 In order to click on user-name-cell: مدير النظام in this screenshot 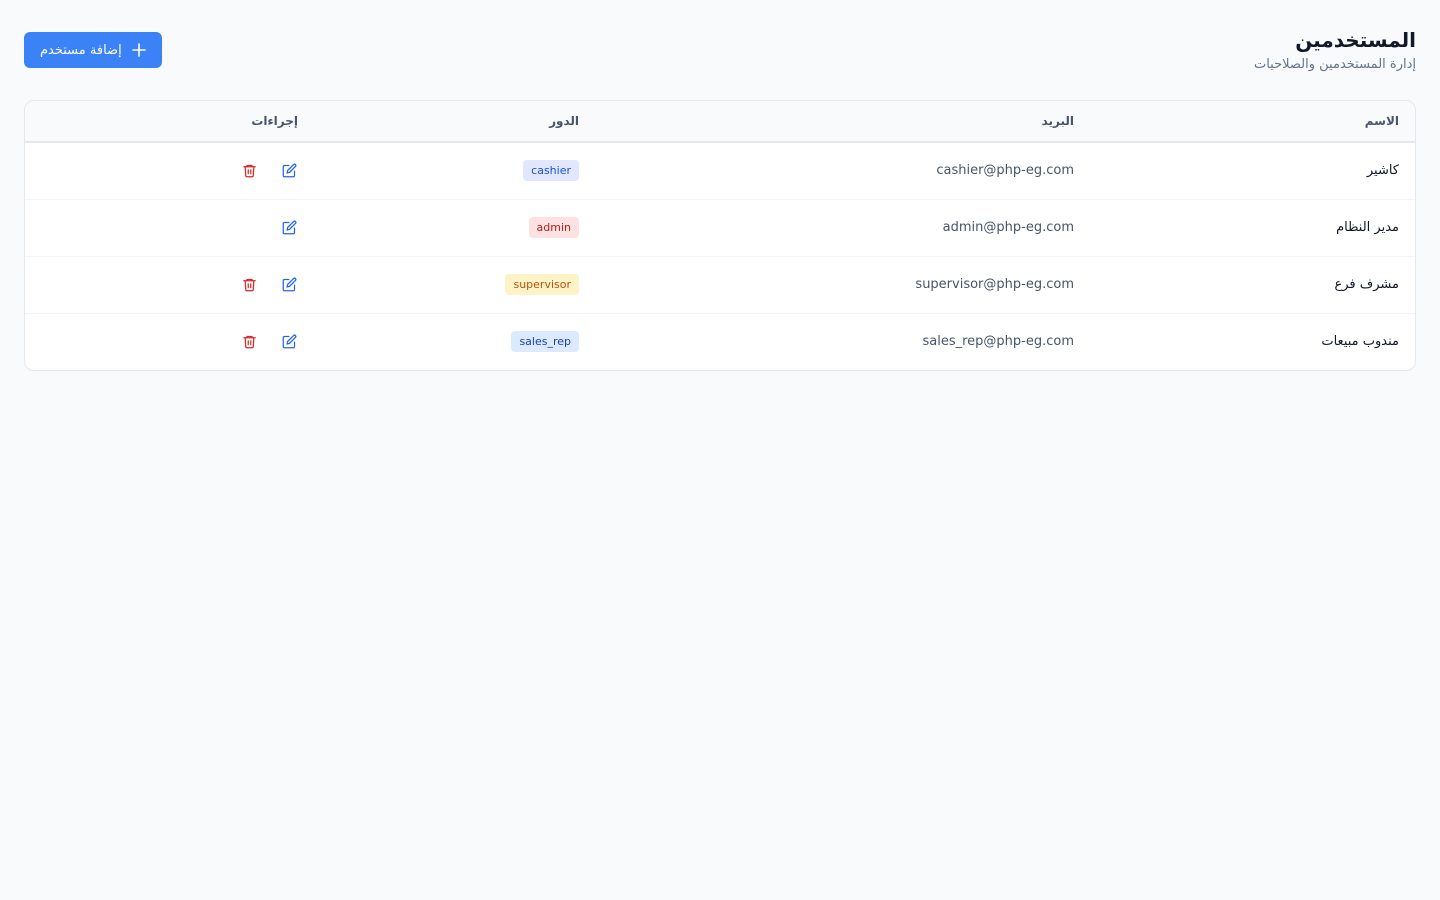, I will do `click(1367, 227)`.